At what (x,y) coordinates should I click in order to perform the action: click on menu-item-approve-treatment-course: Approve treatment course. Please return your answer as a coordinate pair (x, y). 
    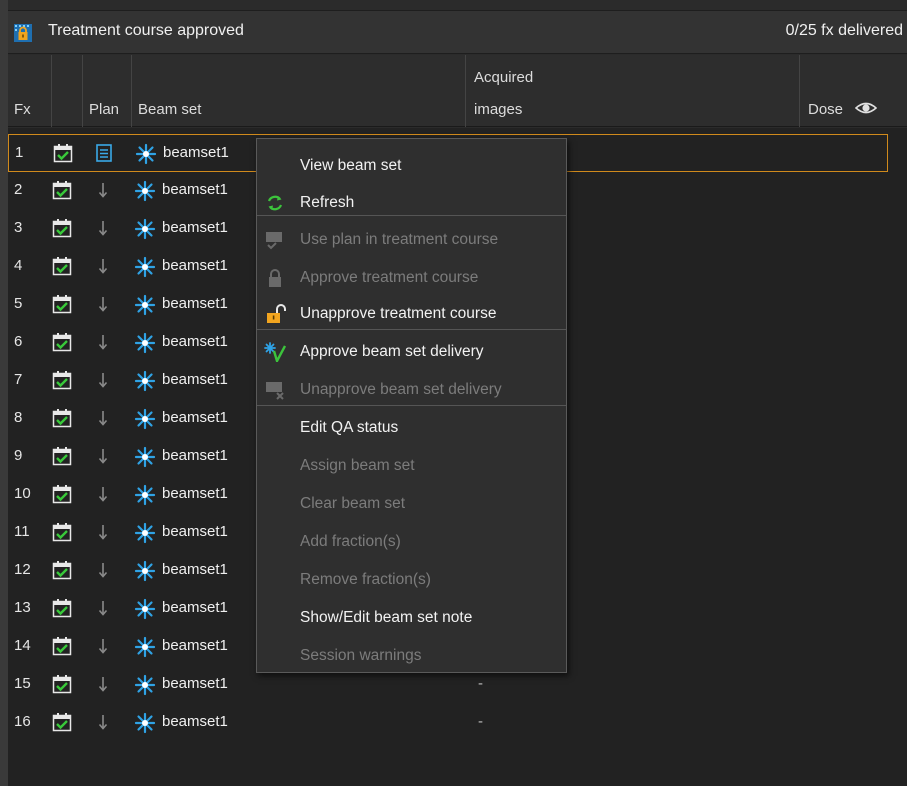
    Looking at the image, I should click on (411, 278).